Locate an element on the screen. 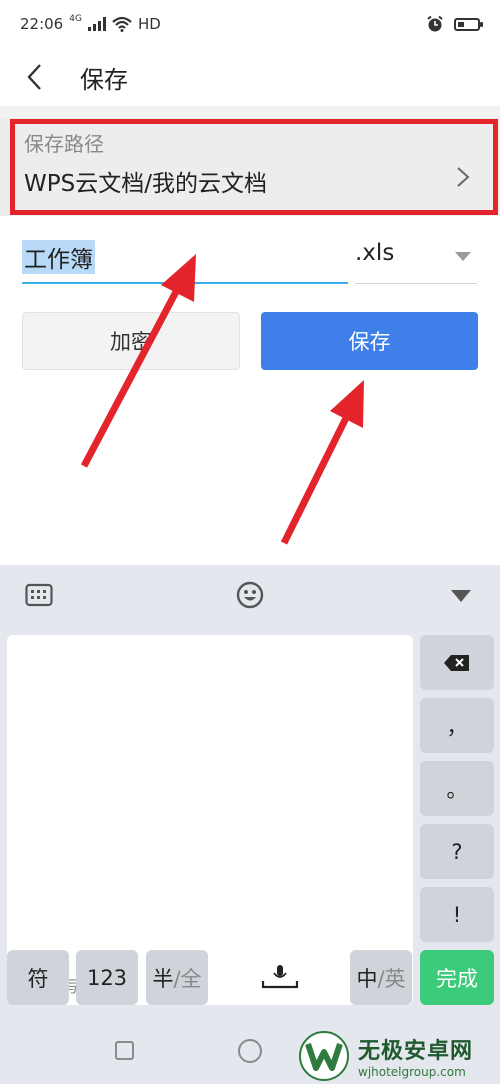  microphone-icon is located at coordinates (279, 976).